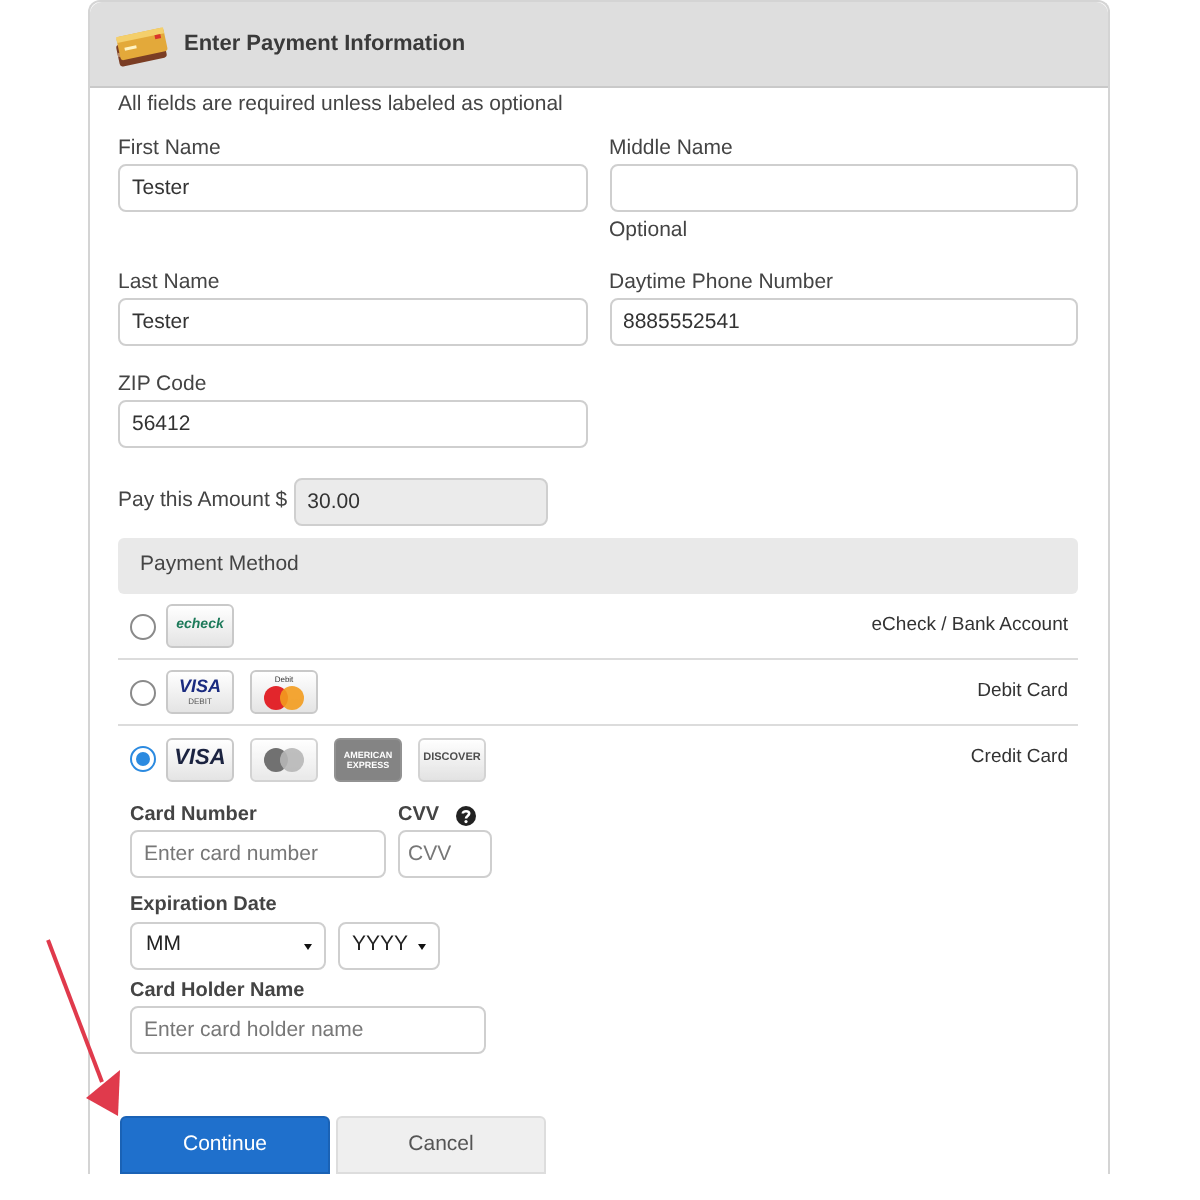 The width and height of the screenshot is (1200, 1200). What do you see at coordinates (722, 282) in the screenshot?
I see `field-label: Daytime Phone Number` at bounding box center [722, 282].